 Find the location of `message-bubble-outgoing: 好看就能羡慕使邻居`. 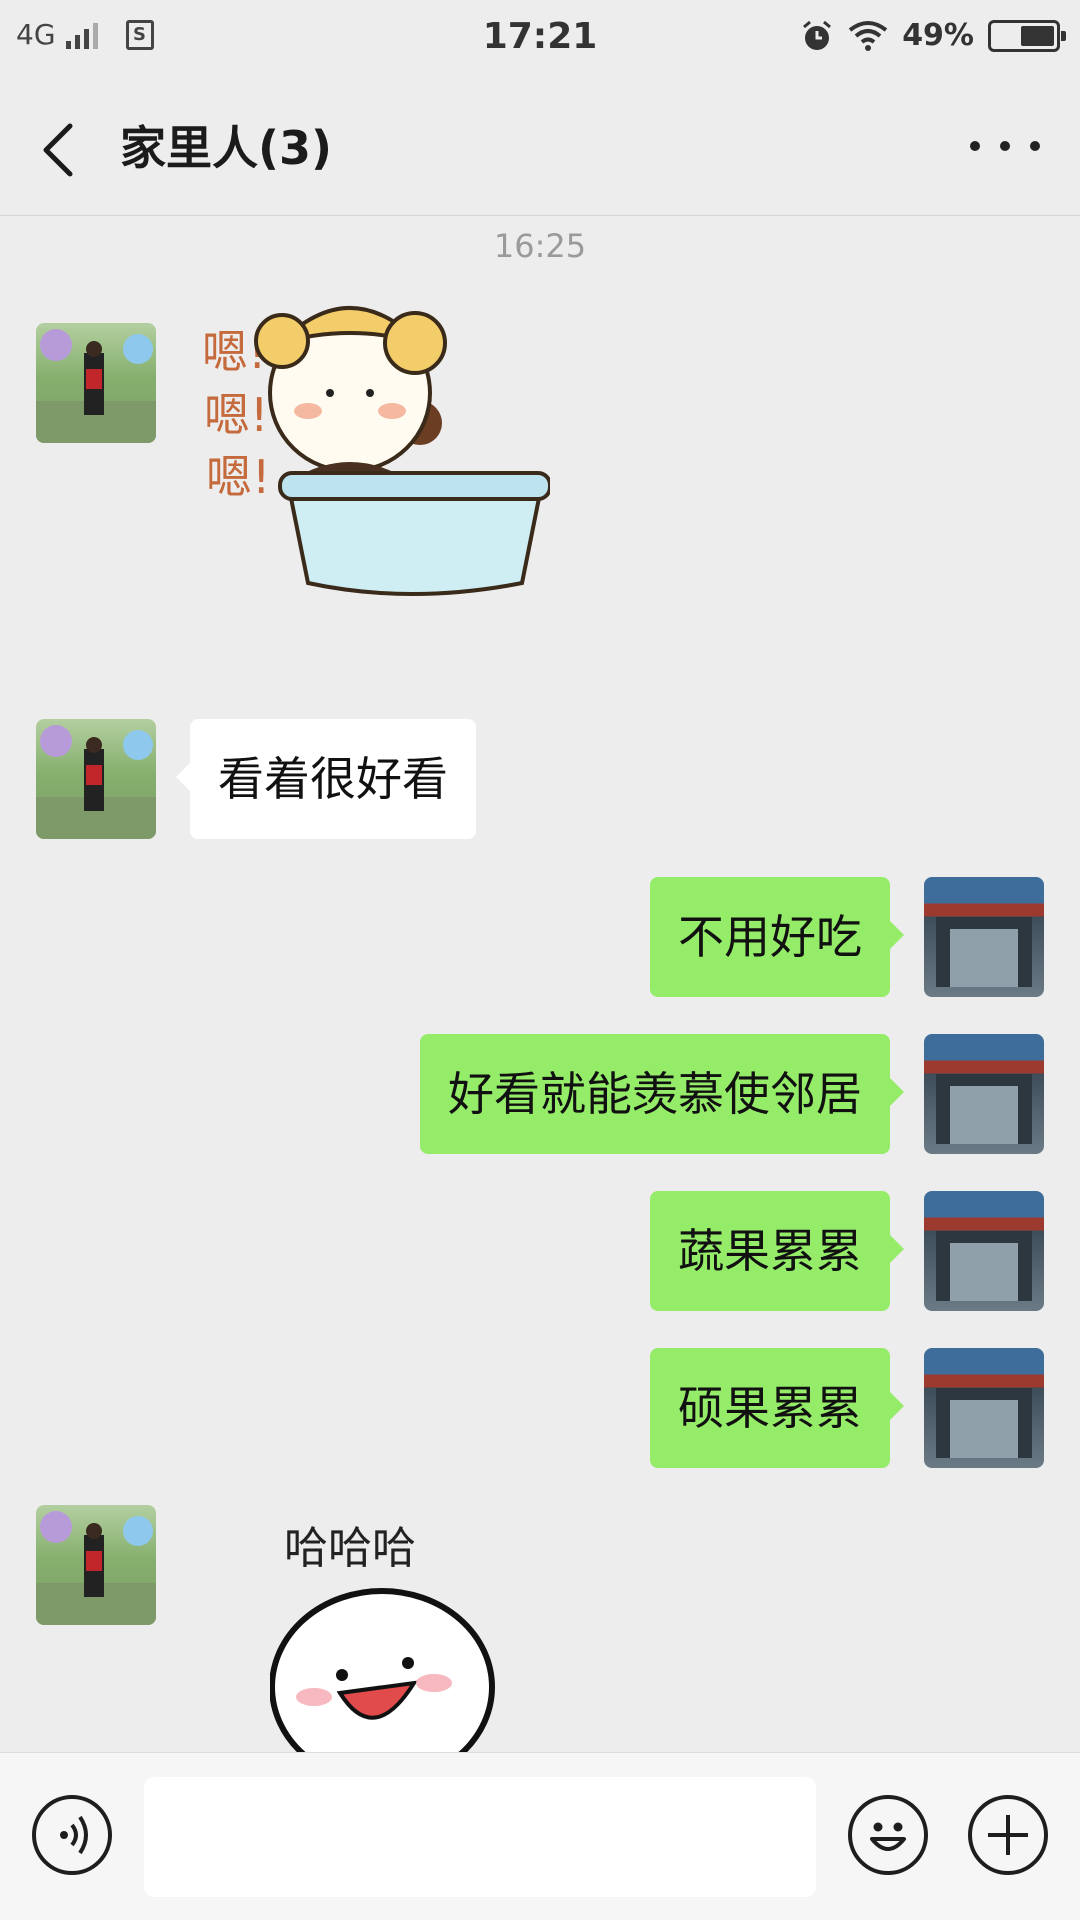

message-bubble-outgoing: 好看就能羡慕使邻居 is located at coordinates (662, 1094).